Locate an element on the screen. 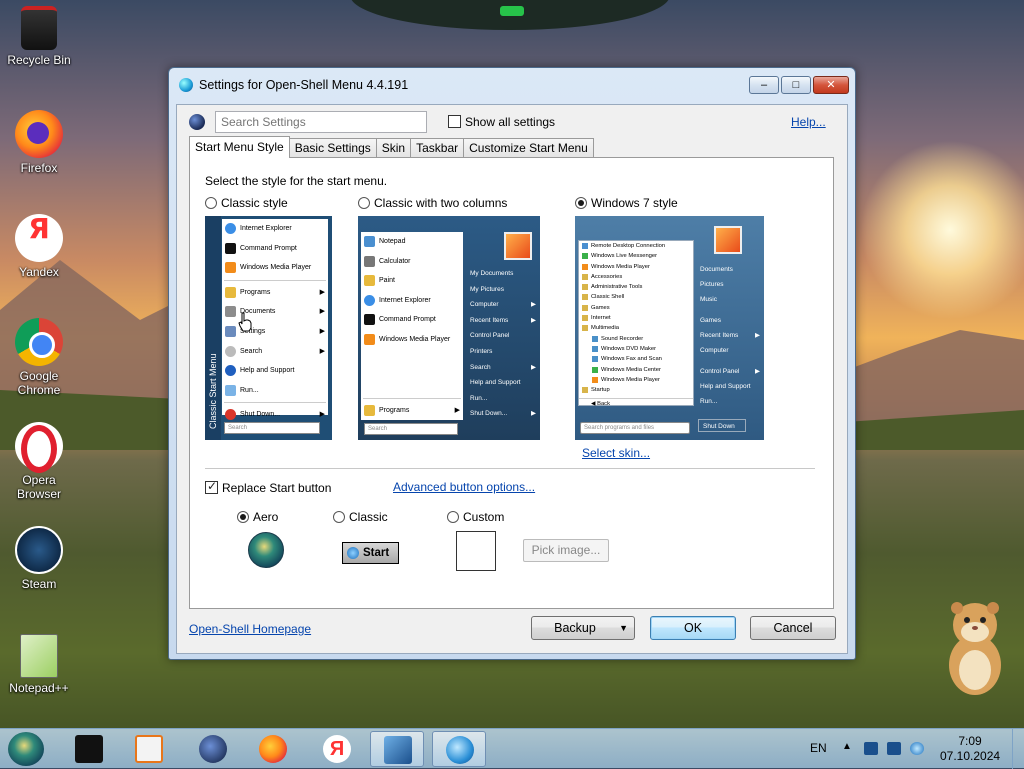 Image resolution: width=1024 pixels, height=769 pixels. preview-menu-item: Notepad is located at coordinates (412, 242).